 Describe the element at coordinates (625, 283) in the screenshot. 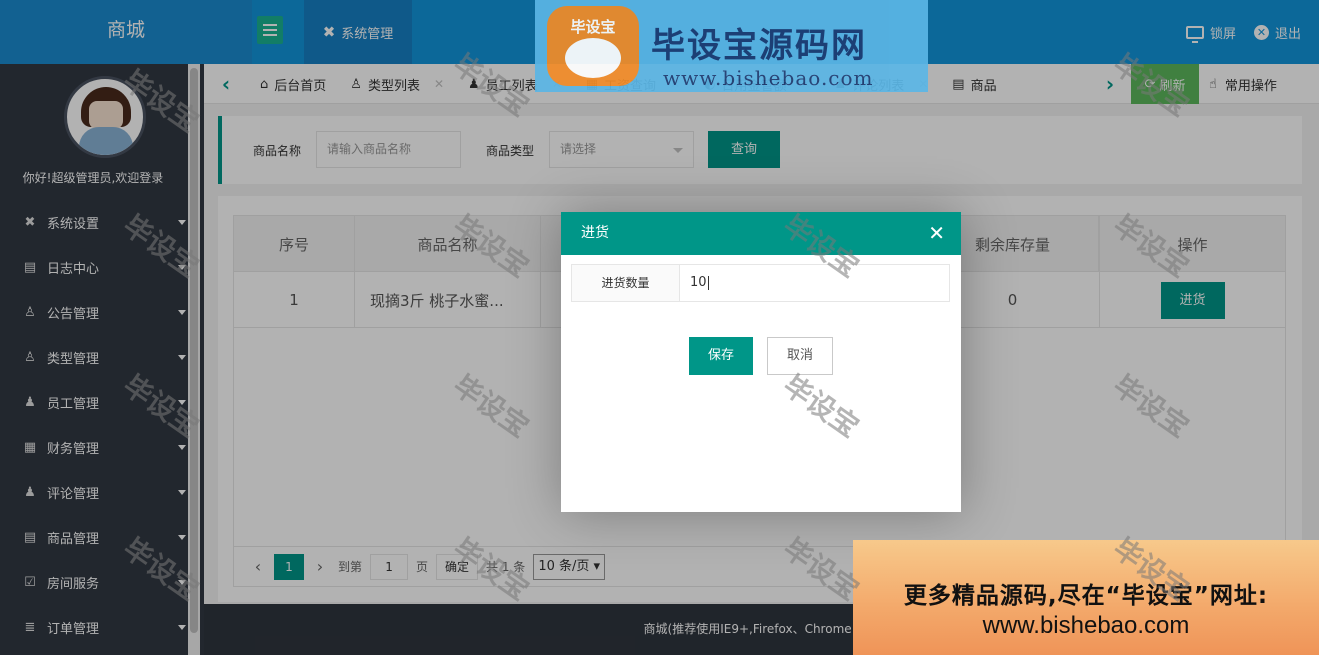

I see `quantity-label: 进货数量` at that location.